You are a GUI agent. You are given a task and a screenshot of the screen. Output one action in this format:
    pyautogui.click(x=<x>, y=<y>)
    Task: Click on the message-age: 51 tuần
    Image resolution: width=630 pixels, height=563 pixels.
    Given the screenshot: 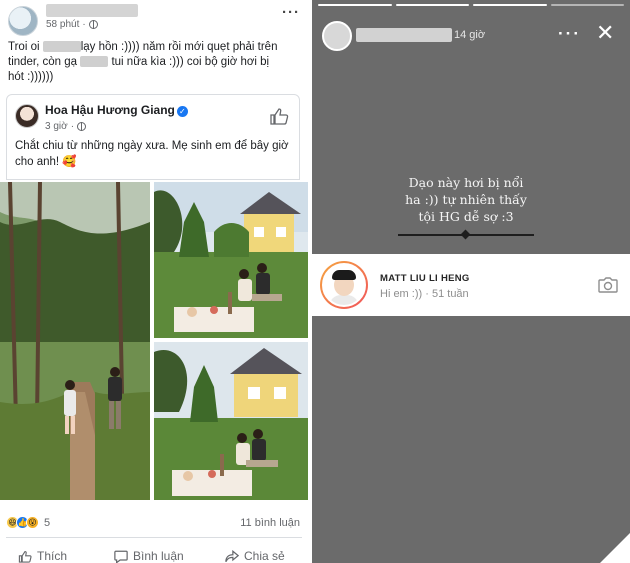 What is the action you would take?
    pyautogui.click(x=450, y=294)
    